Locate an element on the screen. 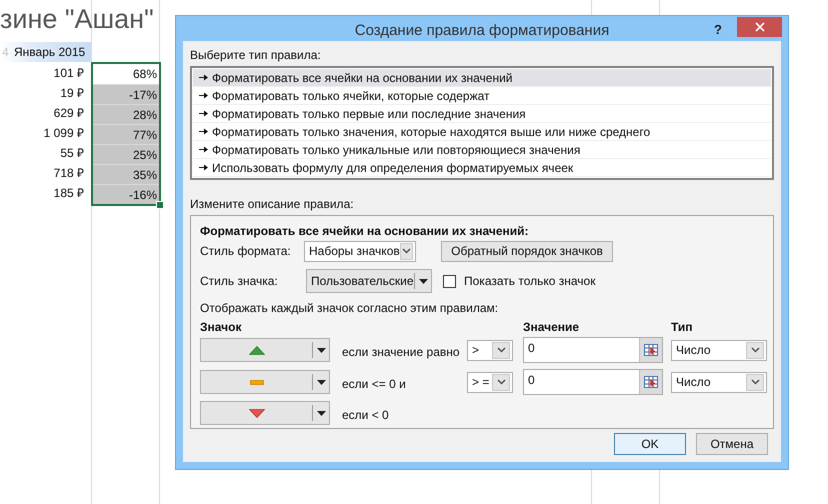 This screenshot has width=828, height=504. row-label: 4 is located at coordinates (5, 52).